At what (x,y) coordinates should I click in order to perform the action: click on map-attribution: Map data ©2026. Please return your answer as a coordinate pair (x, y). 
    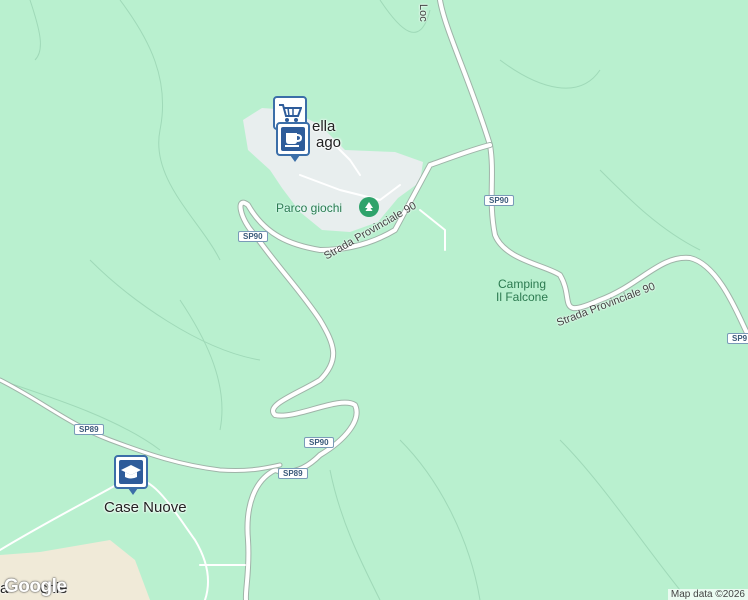
    Looking at the image, I should click on (707, 594).